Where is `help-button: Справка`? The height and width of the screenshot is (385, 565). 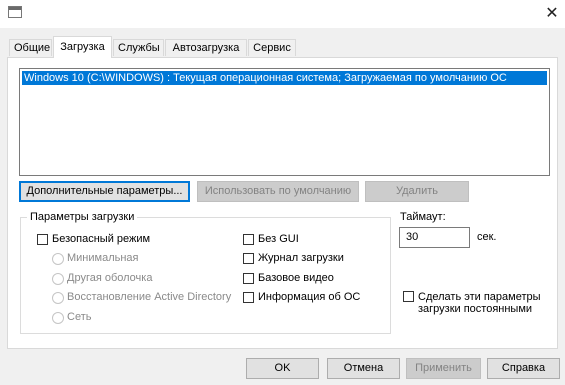
help-button: Справка is located at coordinates (523, 368).